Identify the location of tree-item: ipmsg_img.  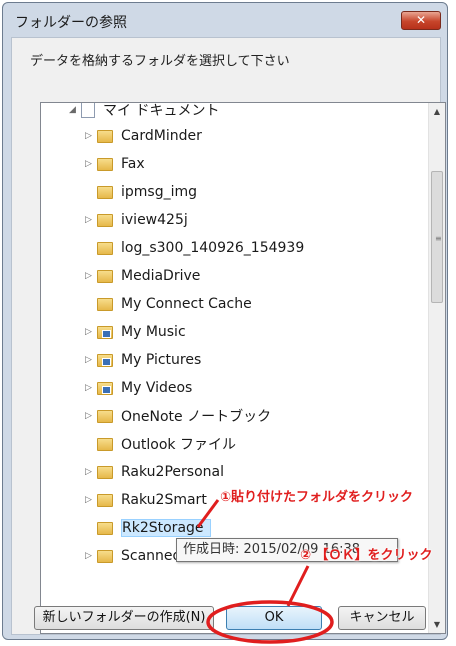
(141, 192).